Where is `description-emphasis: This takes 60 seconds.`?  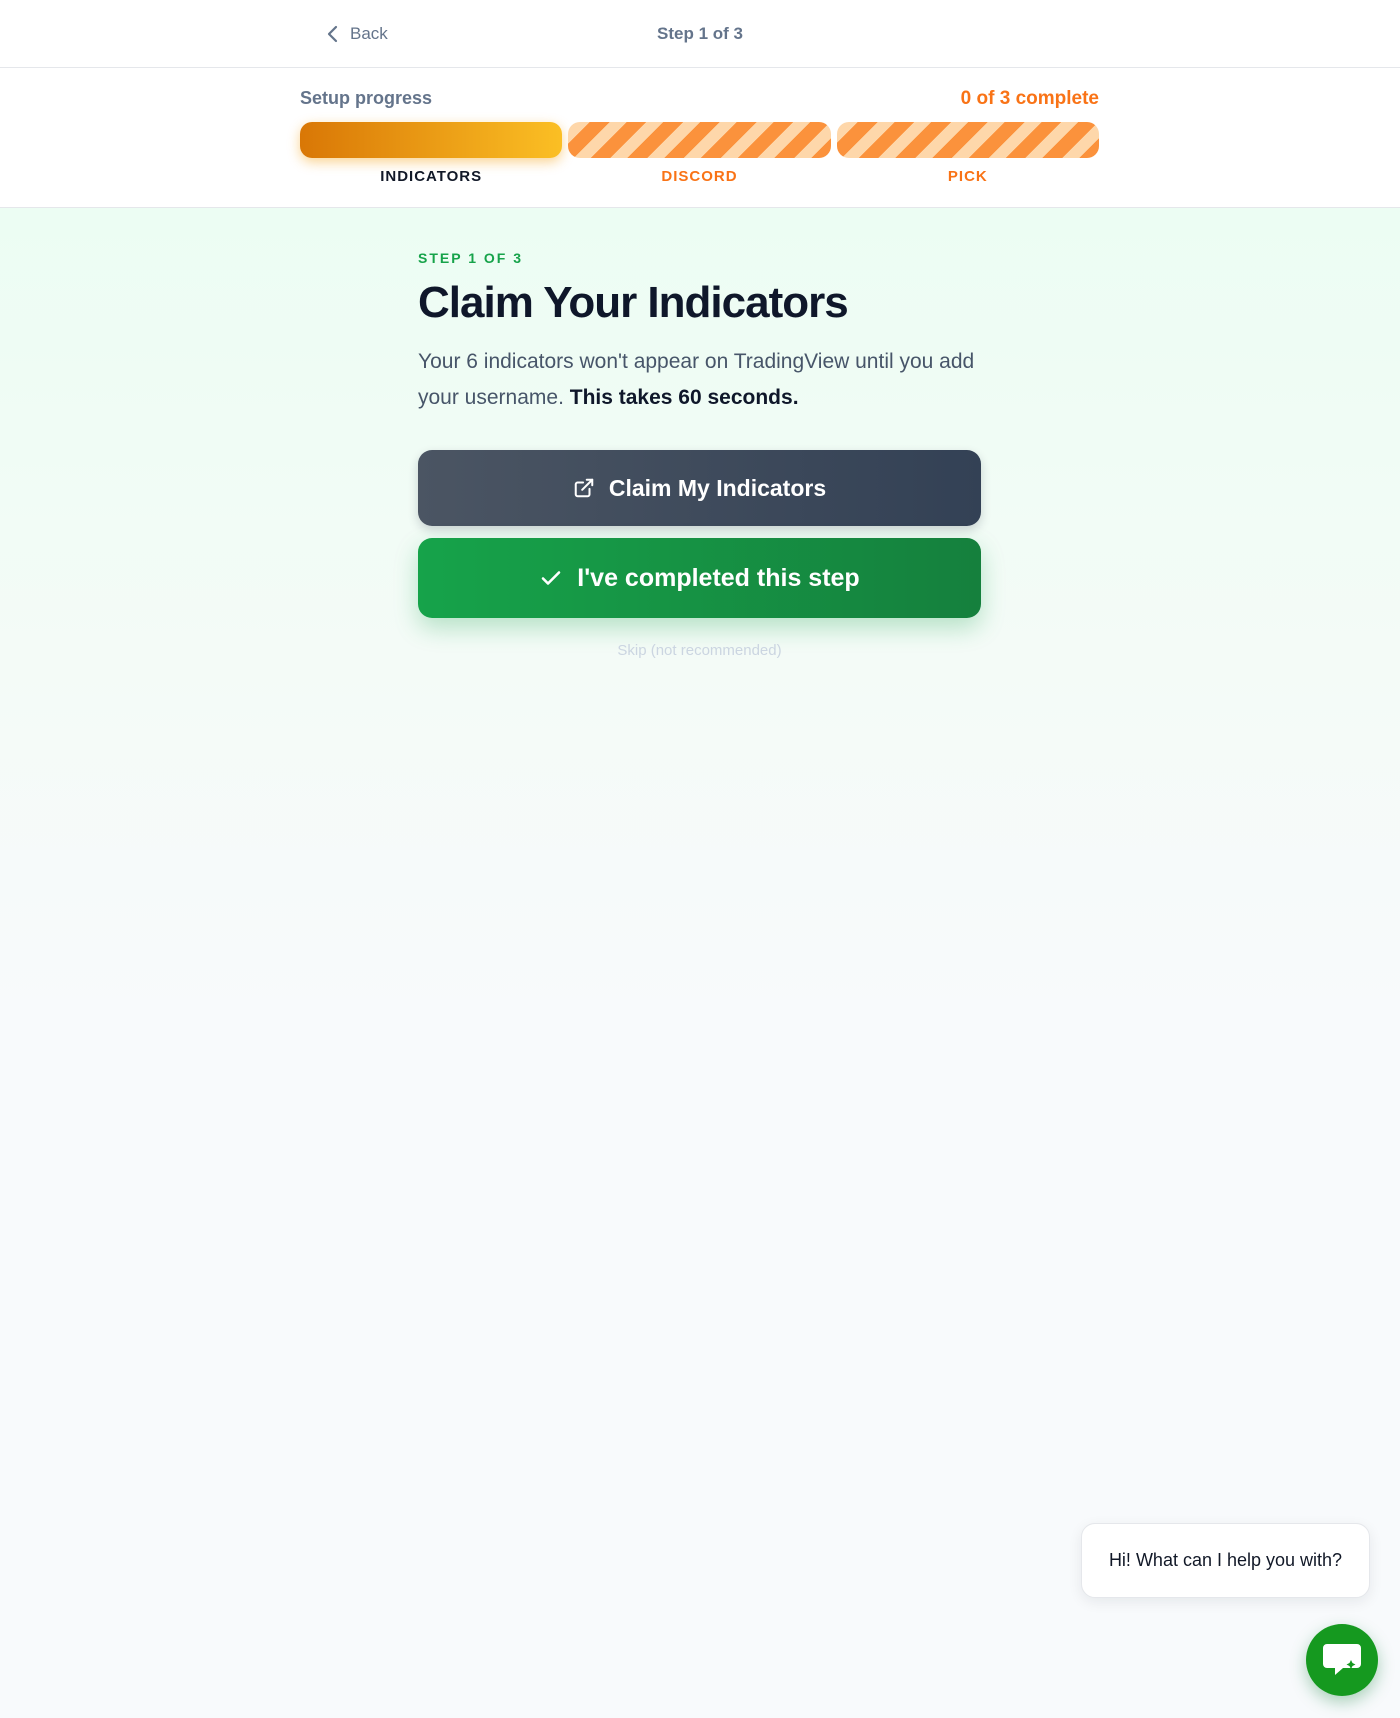
description-emphasis: This takes 60 seconds. is located at coordinates (684, 397).